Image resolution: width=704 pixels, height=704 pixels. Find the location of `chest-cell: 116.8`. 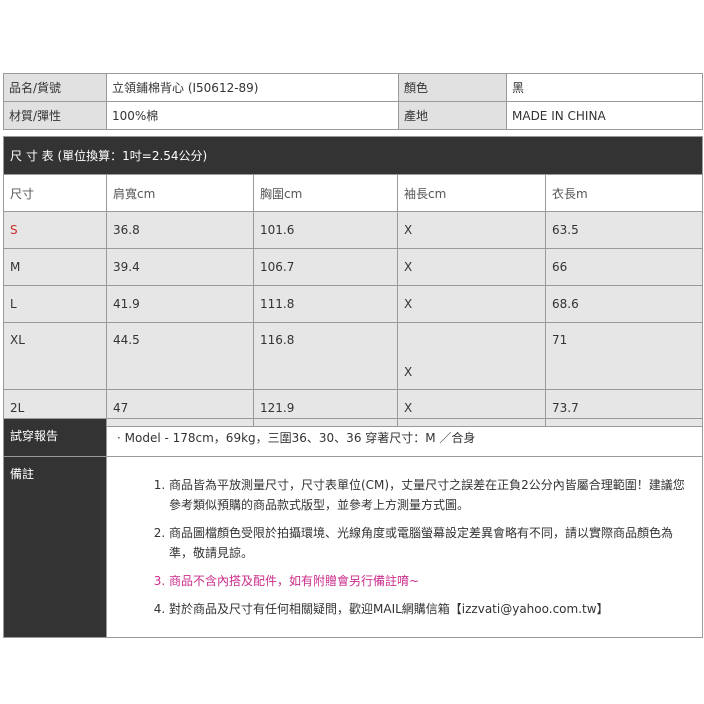

chest-cell: 116.8 is located at coordinates (325, 356).